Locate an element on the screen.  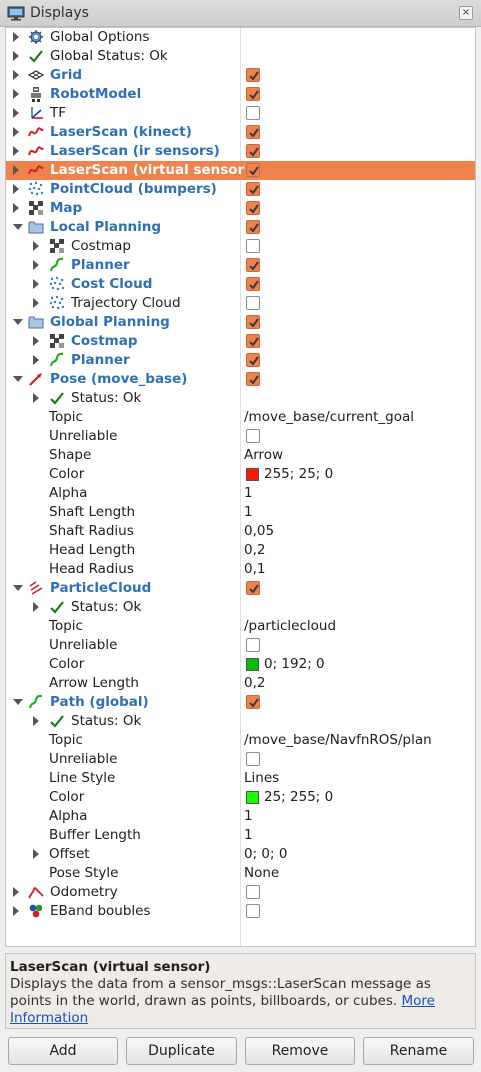
prop-pose-shape: Shape Arrow is located at coordinates (240, 455).